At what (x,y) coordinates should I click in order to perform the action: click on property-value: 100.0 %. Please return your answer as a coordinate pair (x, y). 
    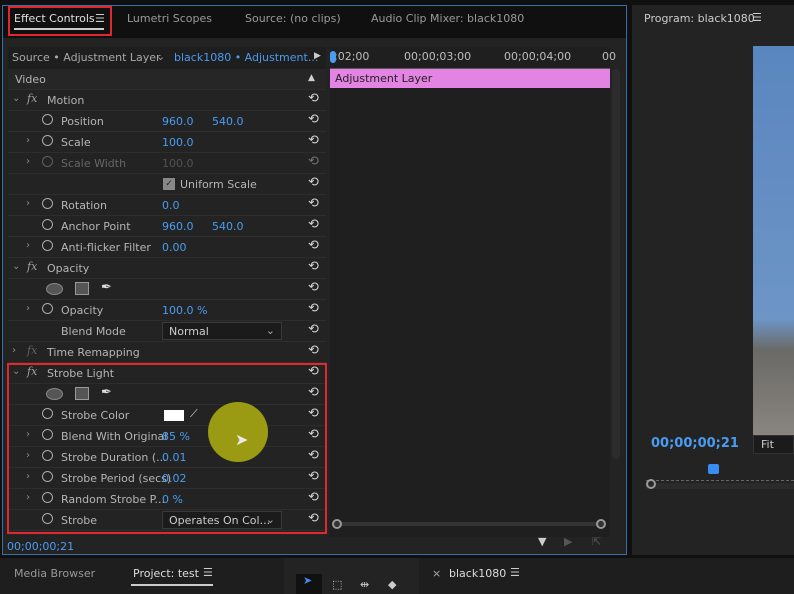
    Looking at the image, I should click on (184, 310).